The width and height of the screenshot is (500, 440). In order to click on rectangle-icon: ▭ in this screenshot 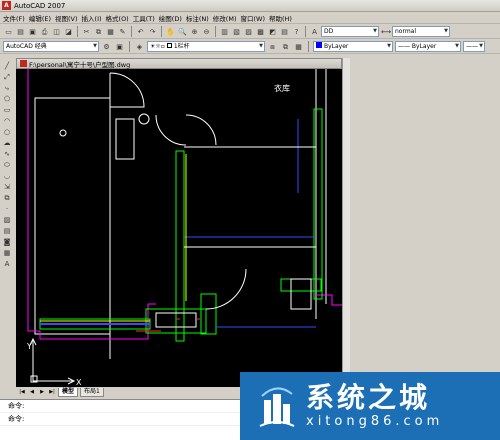, I will do `click(7, 109)`.